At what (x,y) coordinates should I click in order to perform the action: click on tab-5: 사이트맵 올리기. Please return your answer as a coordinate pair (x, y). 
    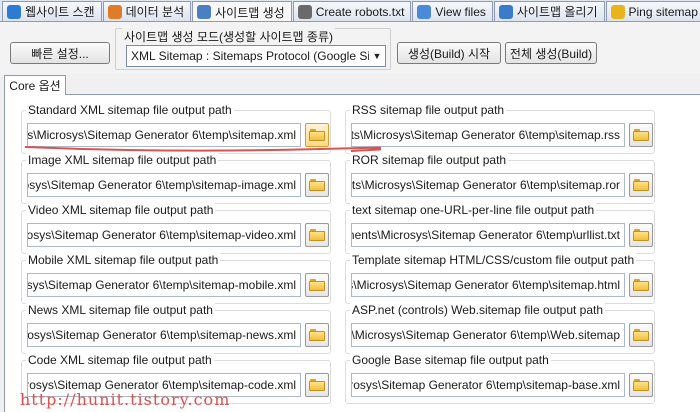
    Looking at the image, I should click on (549, 11).